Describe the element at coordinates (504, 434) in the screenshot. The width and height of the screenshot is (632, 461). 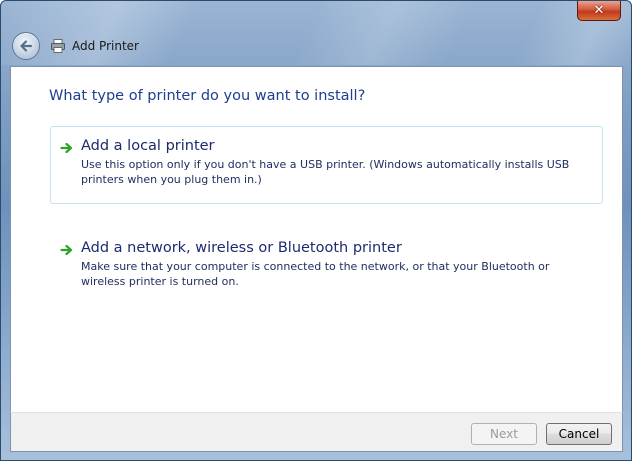
I see `next-button: Next` at that location.